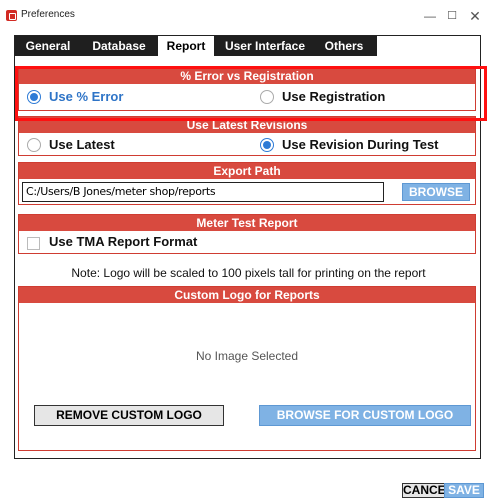 Image resolution: width=489 pixels, height=500 pixels. What do you see at coordinates (123, 241) in the screenshot?
I see `use-tma-report-format-label: Use TMA Report Format` at bounding box center [123, 241].